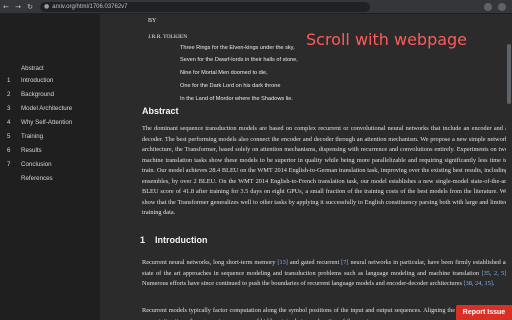 This screenshot has width=512, height=320. What do you see at coordinates (502, 6) in the screenshot?
I see `profile-icon` at bounding box center [502, 6].